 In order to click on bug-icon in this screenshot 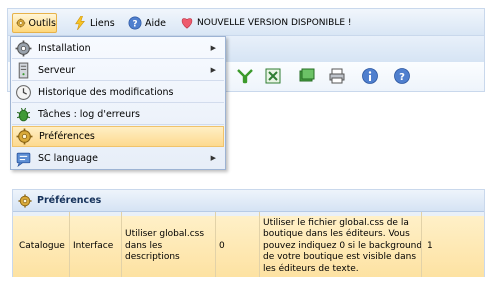, I will do `click(23, 114)`.